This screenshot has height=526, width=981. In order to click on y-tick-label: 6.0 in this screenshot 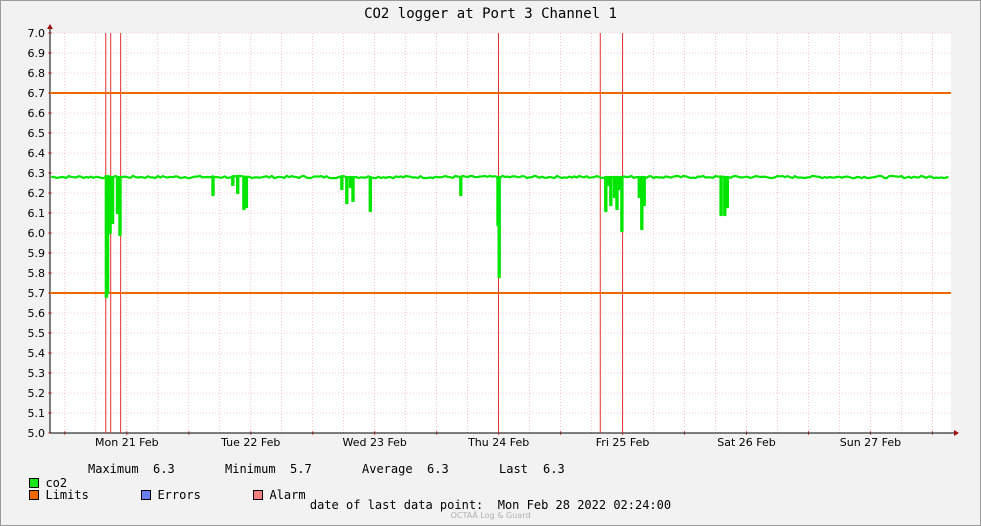, I will do `click(37, 233)`.